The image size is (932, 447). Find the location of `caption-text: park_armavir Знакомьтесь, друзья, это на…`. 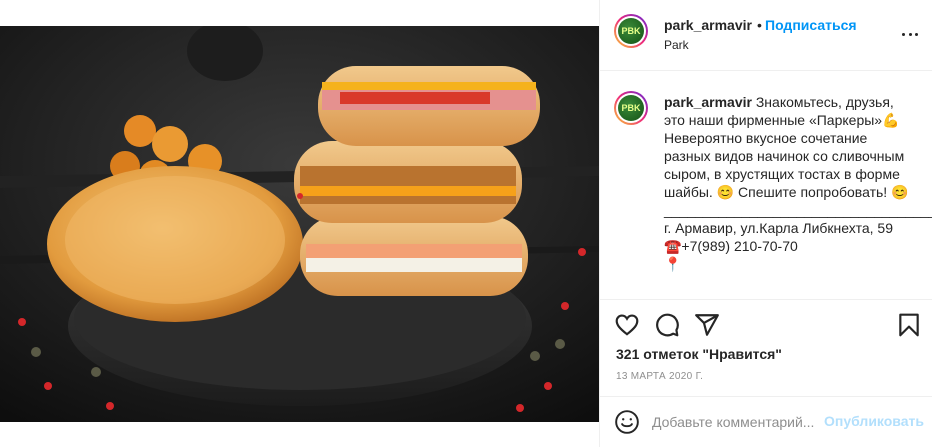

caption-text: park_armavir Знакомьтесь, друзья, это на… is located at coordinates (798, 183).